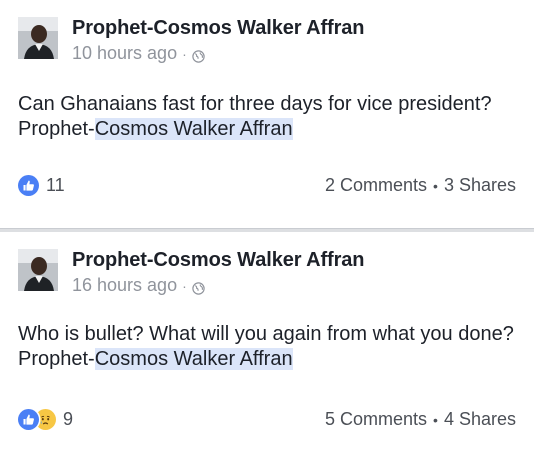  I want to click on post-timestamp: 16 hours ago, so click(124, 285).